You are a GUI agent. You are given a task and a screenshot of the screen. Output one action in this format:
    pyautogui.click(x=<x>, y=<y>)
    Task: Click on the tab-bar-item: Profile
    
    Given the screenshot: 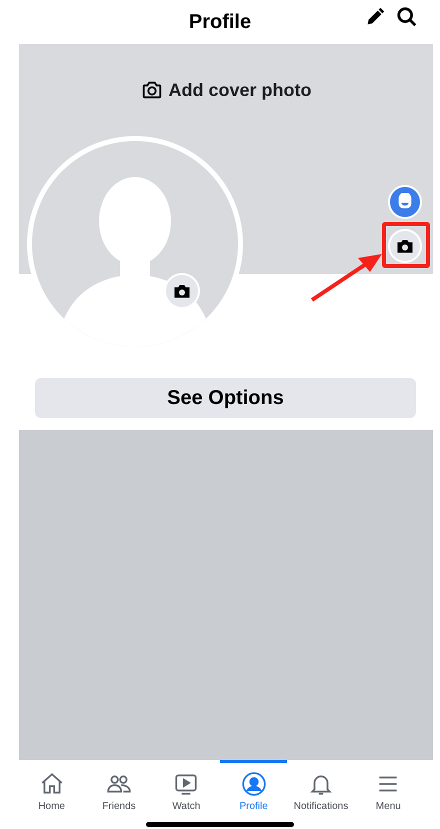 What is the action you would take?
    pyautogui.click(x=254, y=787)
    